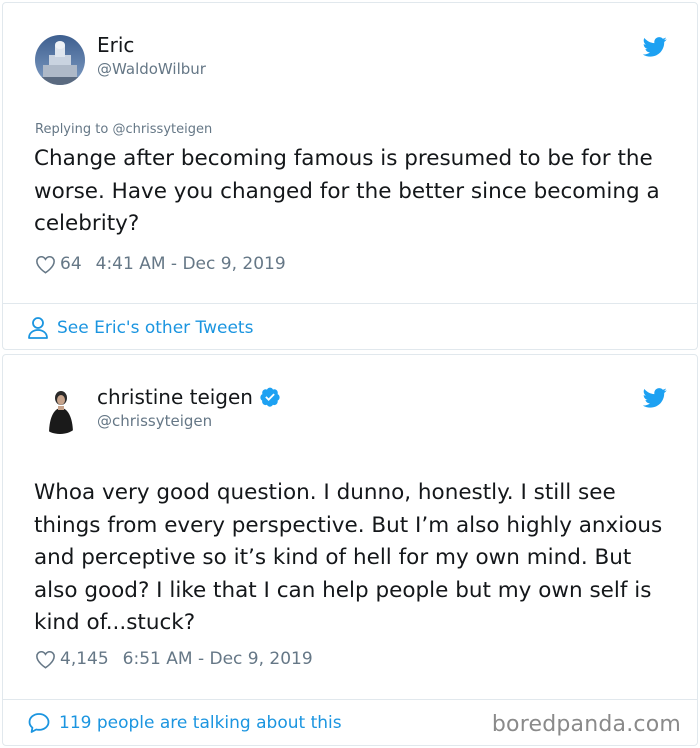  I want to click on replying-to: Replying to @chrissyteigen, so click(123, 129).